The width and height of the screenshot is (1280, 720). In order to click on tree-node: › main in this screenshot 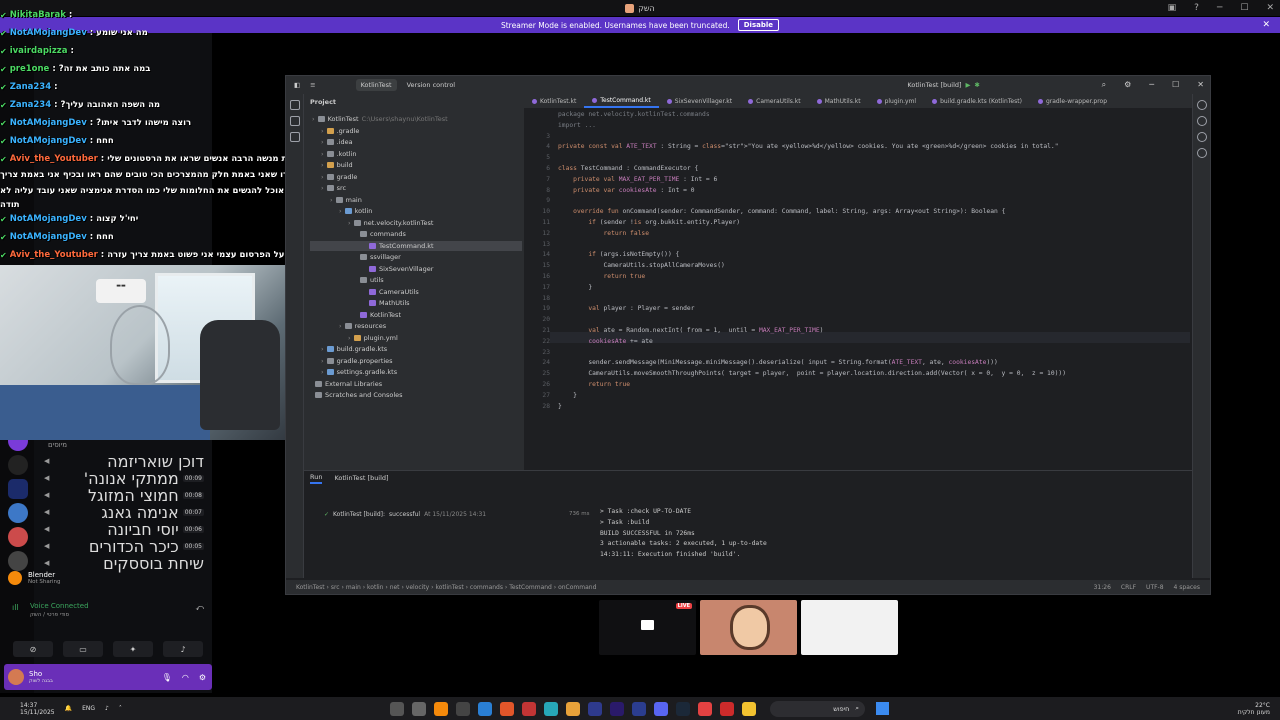, I will do `click(346, 200)`.